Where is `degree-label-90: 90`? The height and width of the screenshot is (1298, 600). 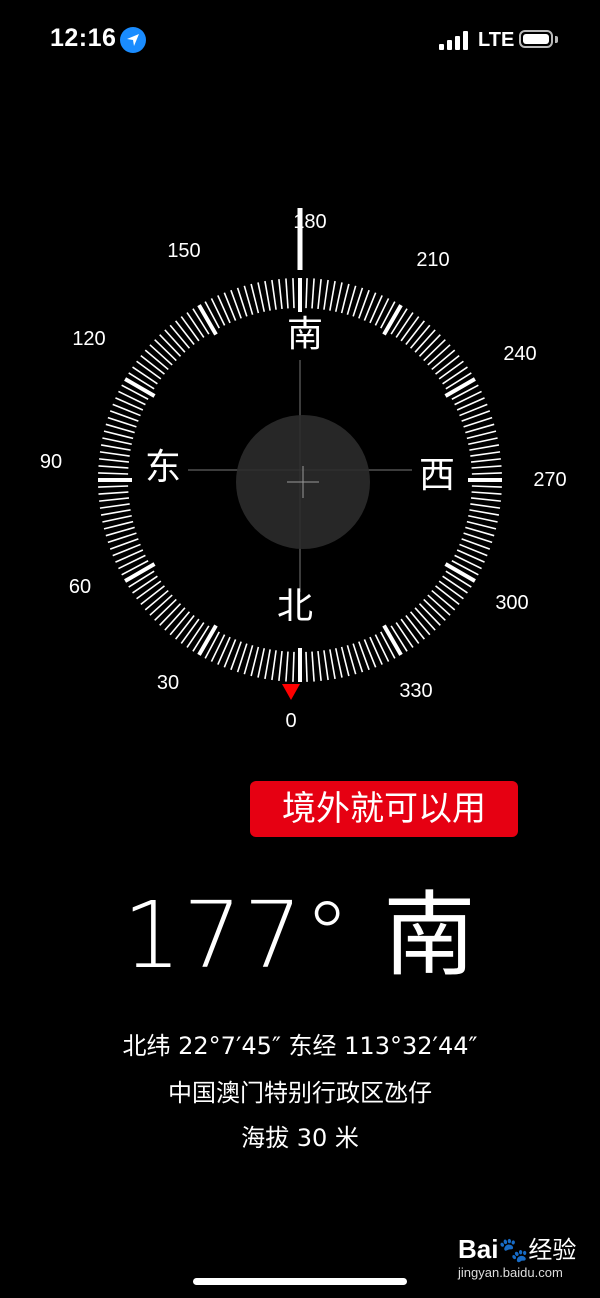
degree-label-90: 90 is located at coordinates (51, 462).